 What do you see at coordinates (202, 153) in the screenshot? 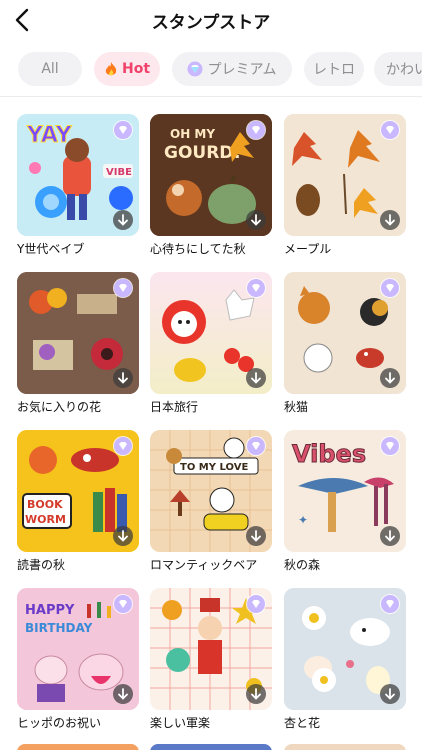
I see `svg-text: GOURD!` at bounding box center [202, 153].